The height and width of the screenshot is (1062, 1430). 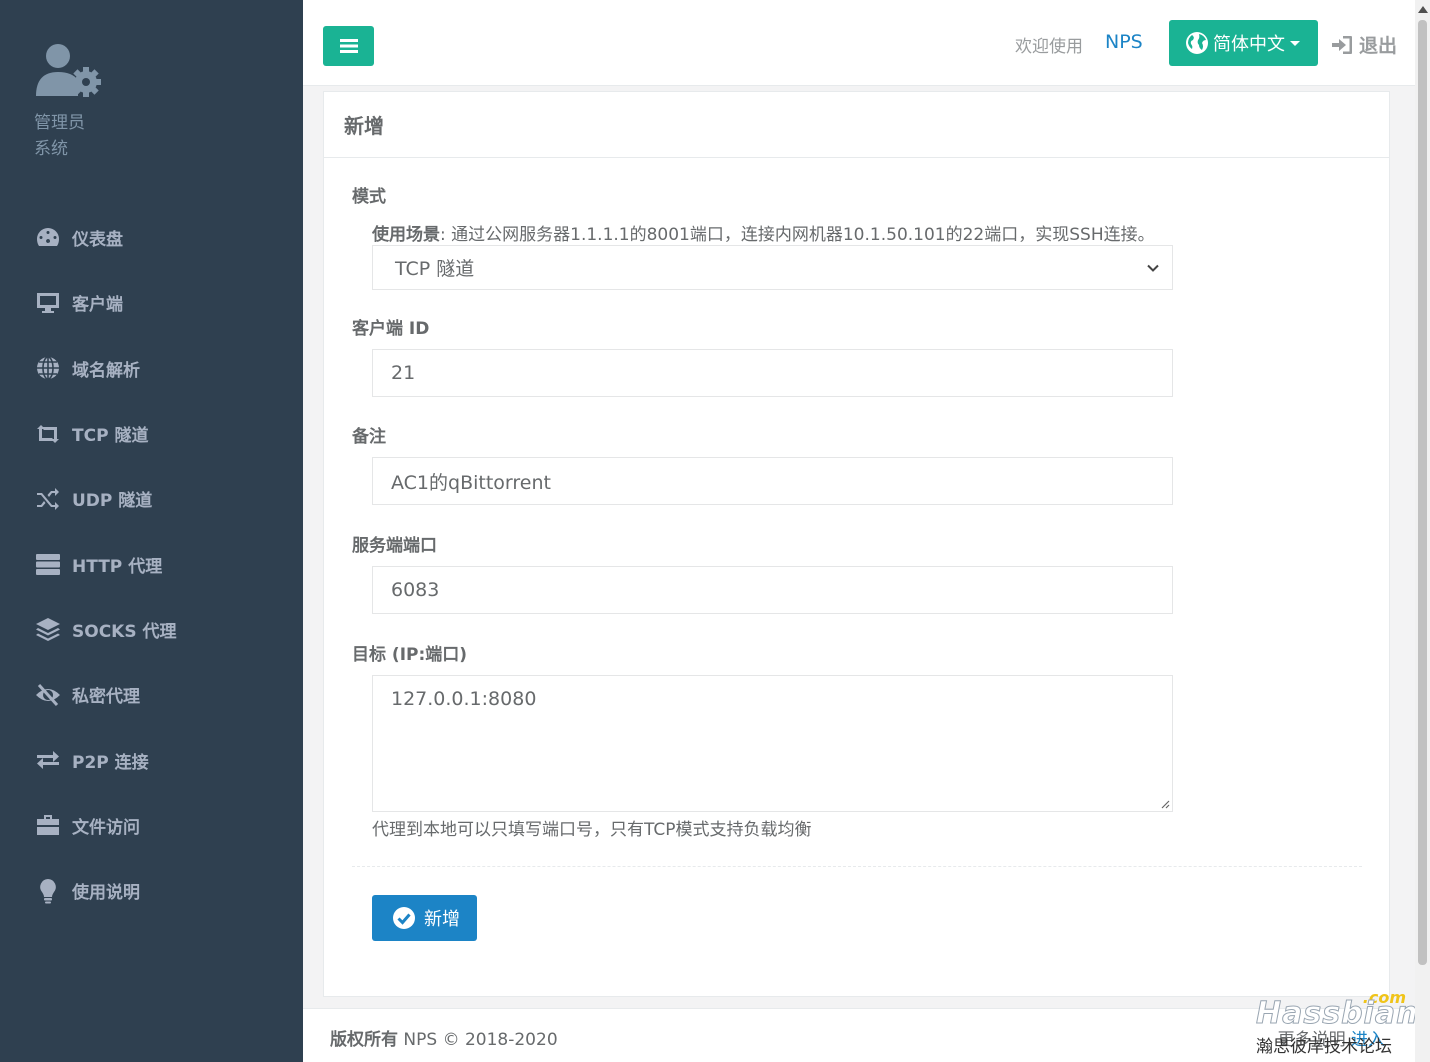 I want to click on page-scrollbar, so click(x=1422, y=531).